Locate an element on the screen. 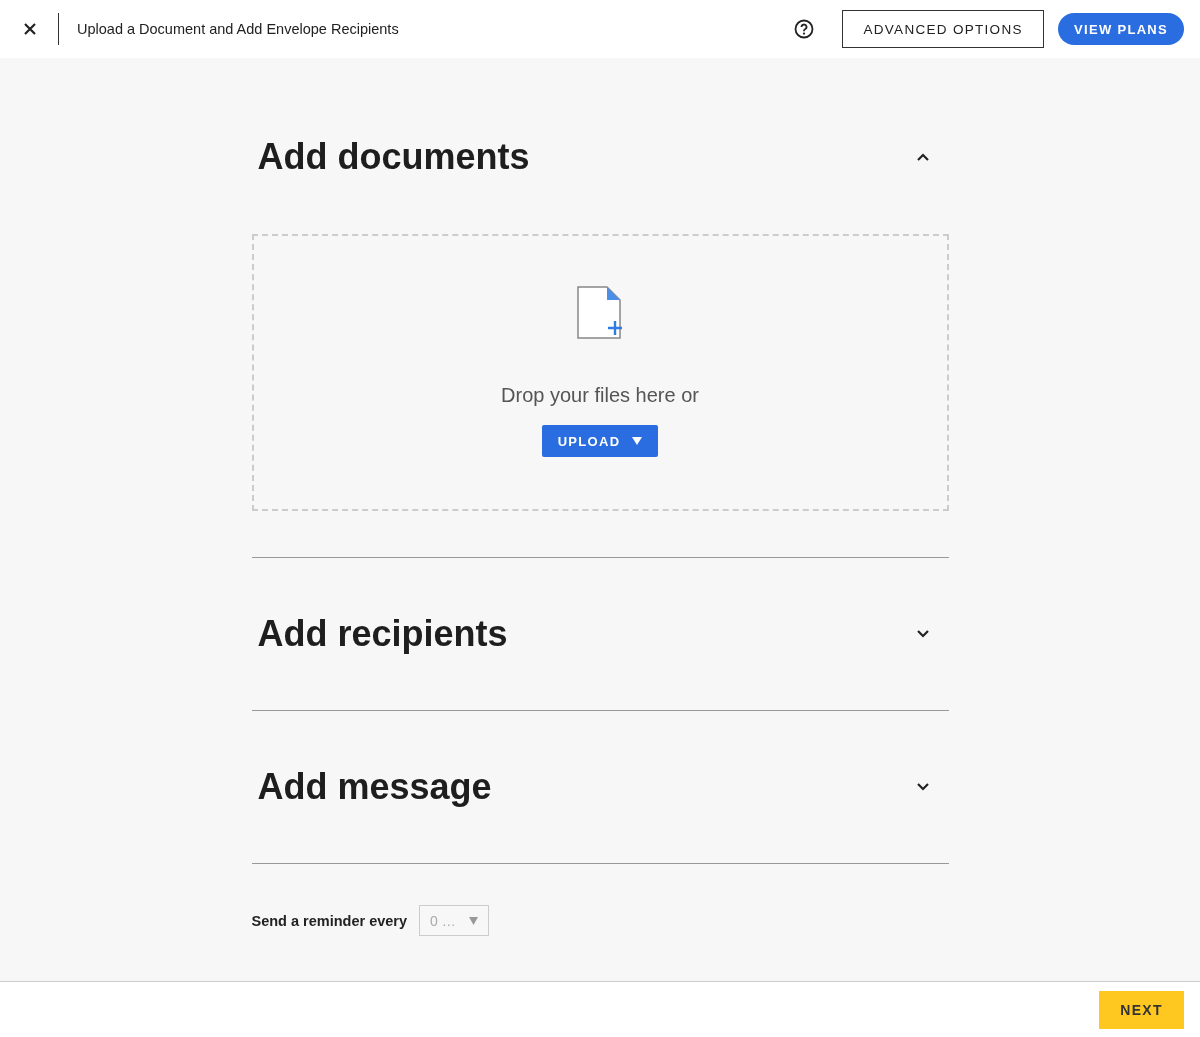 Image resolution: width=1200 pixels, height=1037 pixels. help-icon is located at coordinates (804, 29).